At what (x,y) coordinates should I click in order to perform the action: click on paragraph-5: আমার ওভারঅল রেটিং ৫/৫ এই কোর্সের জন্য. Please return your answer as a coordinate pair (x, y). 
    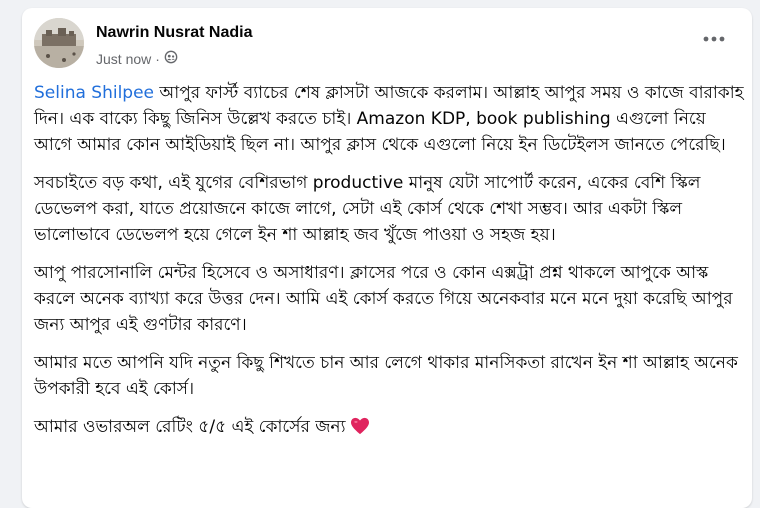
    Looking at the image, I should click on (389, 428).